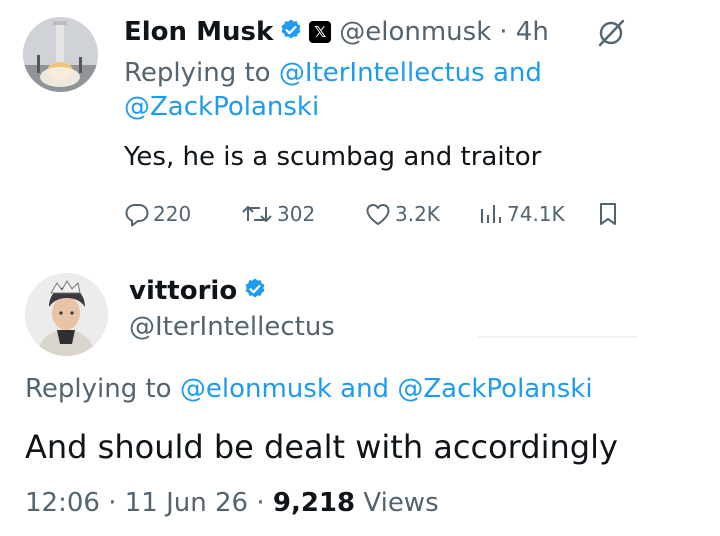 This screenshot has height=536, width=720. I want to click on x-logo-icon: 𝕏, so click(320, 32).